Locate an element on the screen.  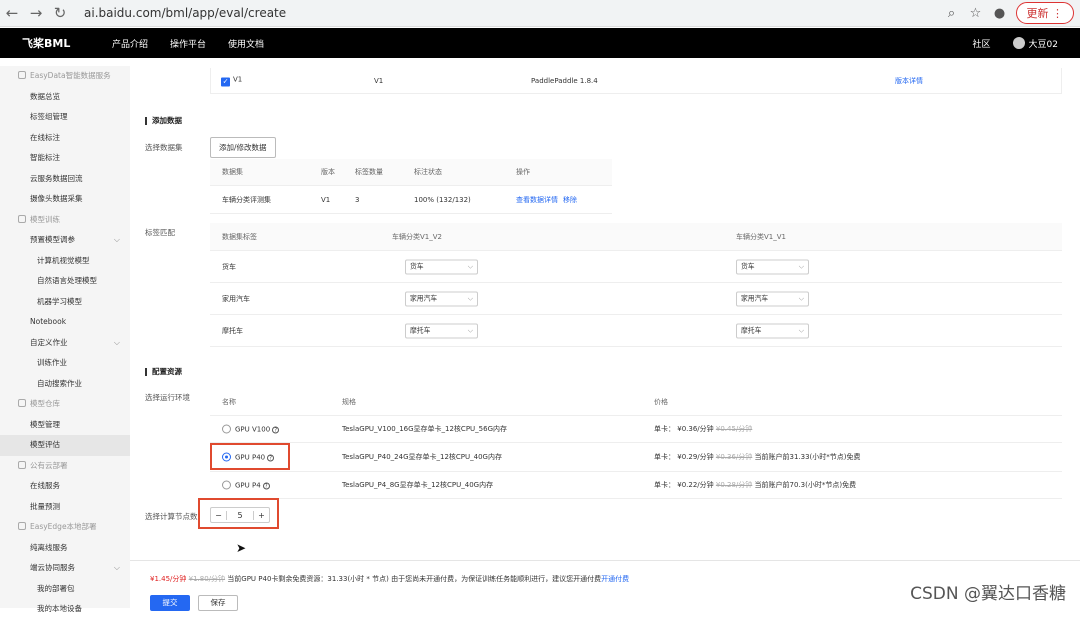
version-detail-link: 版本详情 is located at coordinates (909, 81).